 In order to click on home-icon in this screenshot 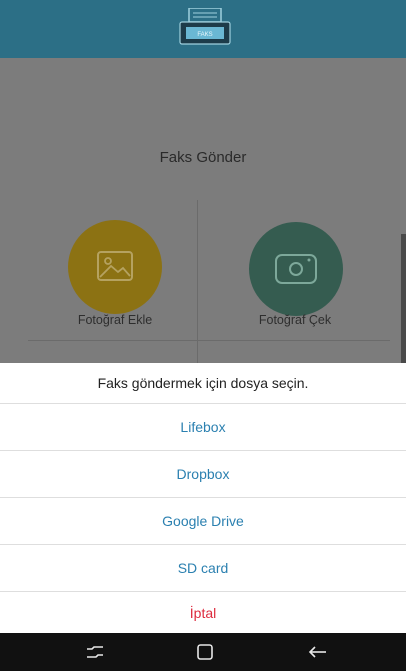, I will do `click(205, 652)`.